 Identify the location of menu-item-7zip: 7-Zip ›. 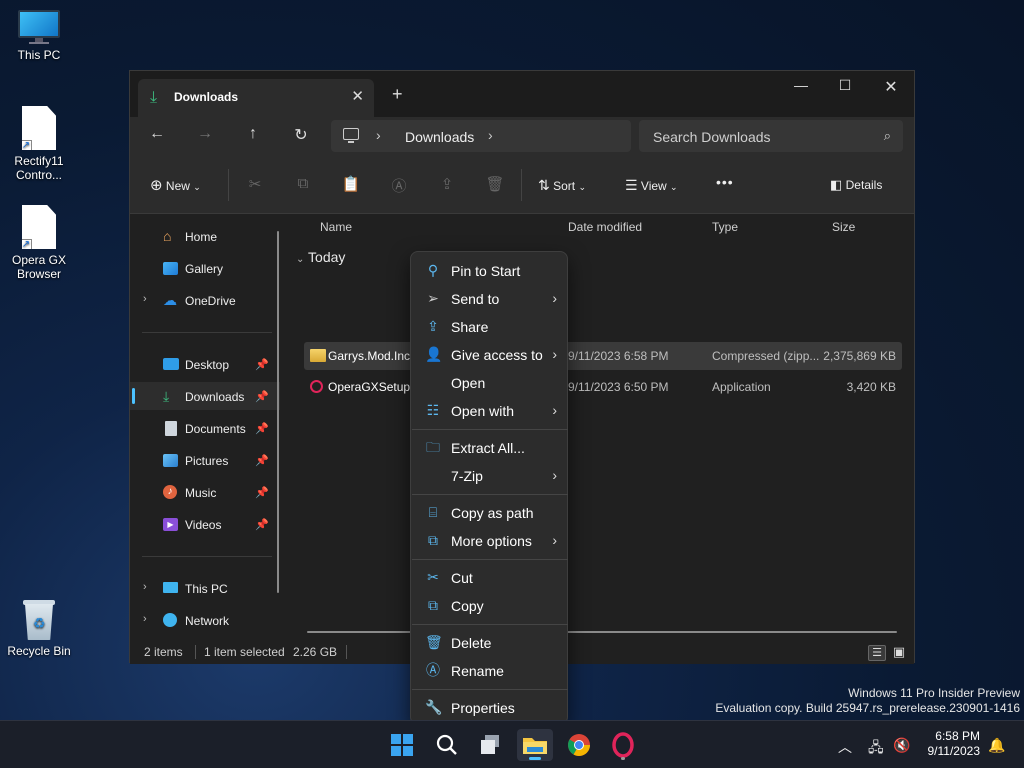
(490, 475).